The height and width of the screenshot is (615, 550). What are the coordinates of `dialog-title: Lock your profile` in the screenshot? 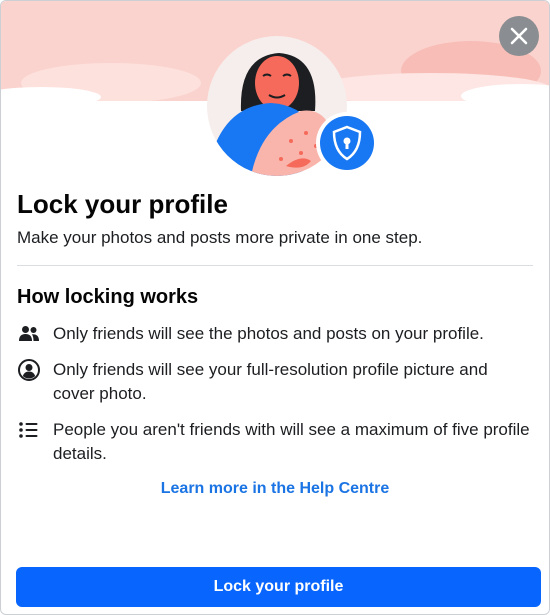 It's located at (122, 204).